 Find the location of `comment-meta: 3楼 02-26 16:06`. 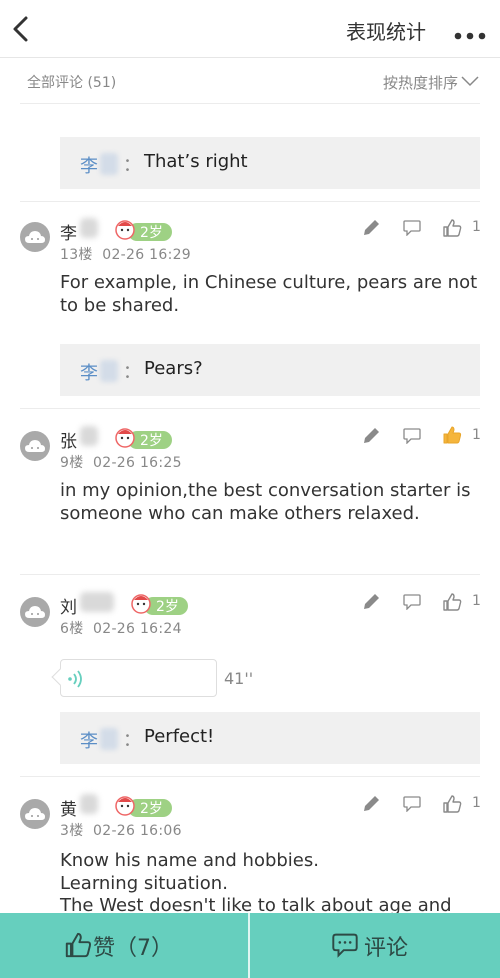

comment-meta: 3楼 02-26 16:06 is located at coordinates (121, 830).